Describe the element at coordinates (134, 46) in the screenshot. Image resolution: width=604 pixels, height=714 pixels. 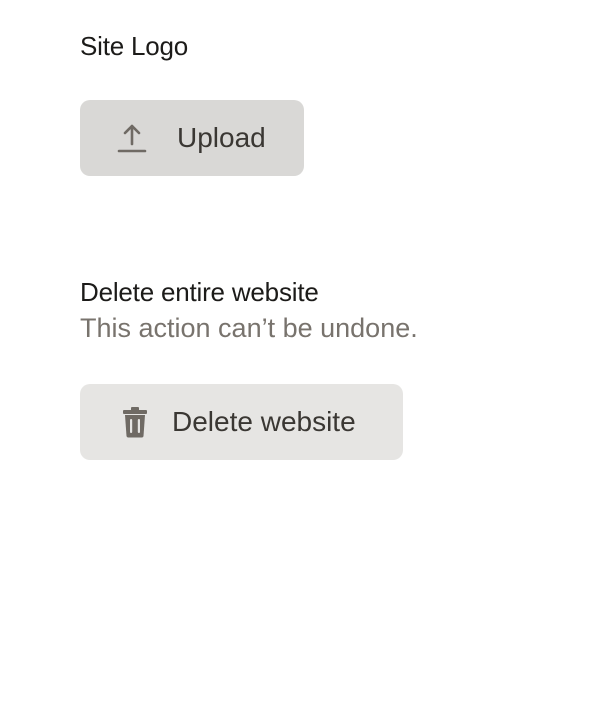
I see `site-logo-heading: Site Logo` at that location.